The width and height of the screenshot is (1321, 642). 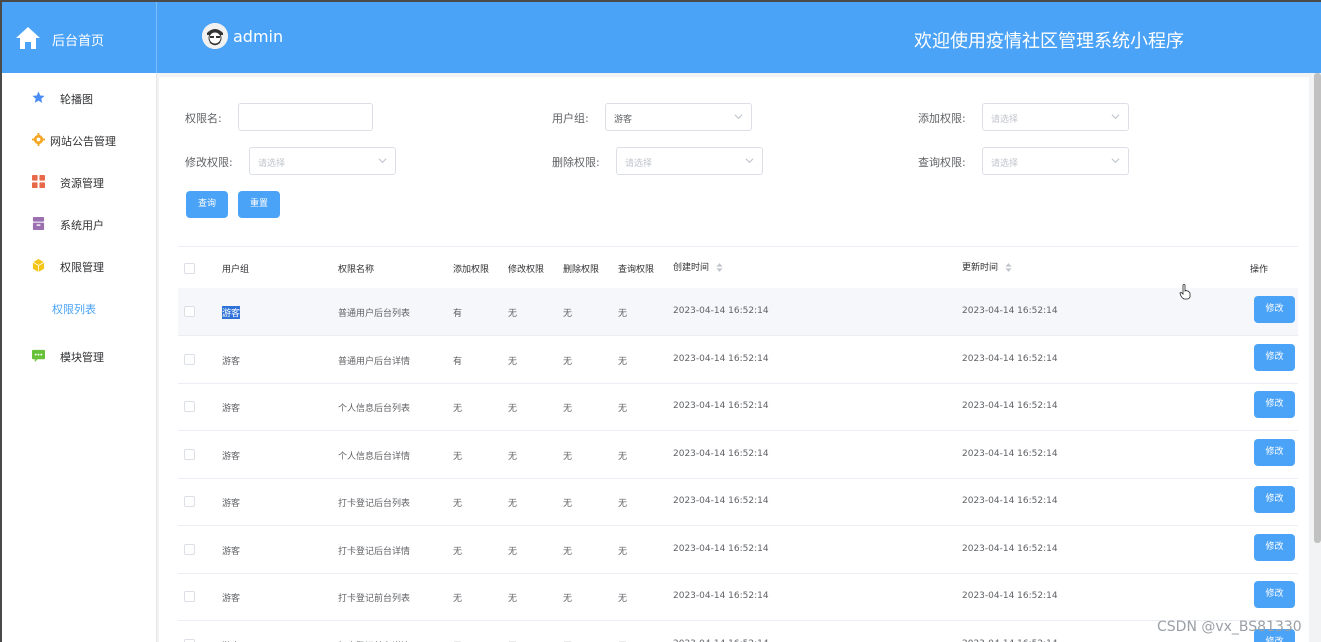 What do you see at coordinates (28, 38) in the screenshot?
I see `home-icon` at bounding box center [28, 38].